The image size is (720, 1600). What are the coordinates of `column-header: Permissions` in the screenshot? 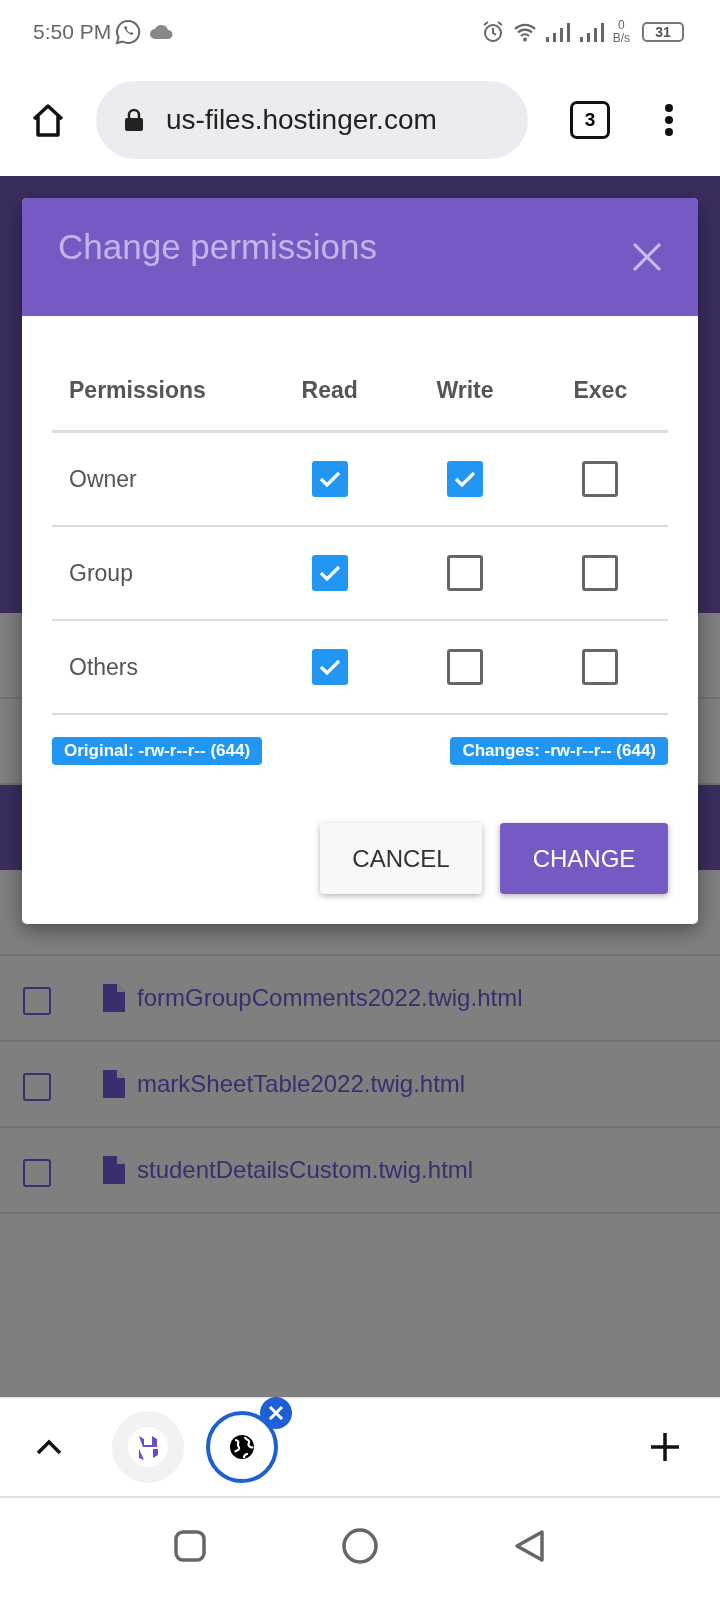 It's located at (137, 390).